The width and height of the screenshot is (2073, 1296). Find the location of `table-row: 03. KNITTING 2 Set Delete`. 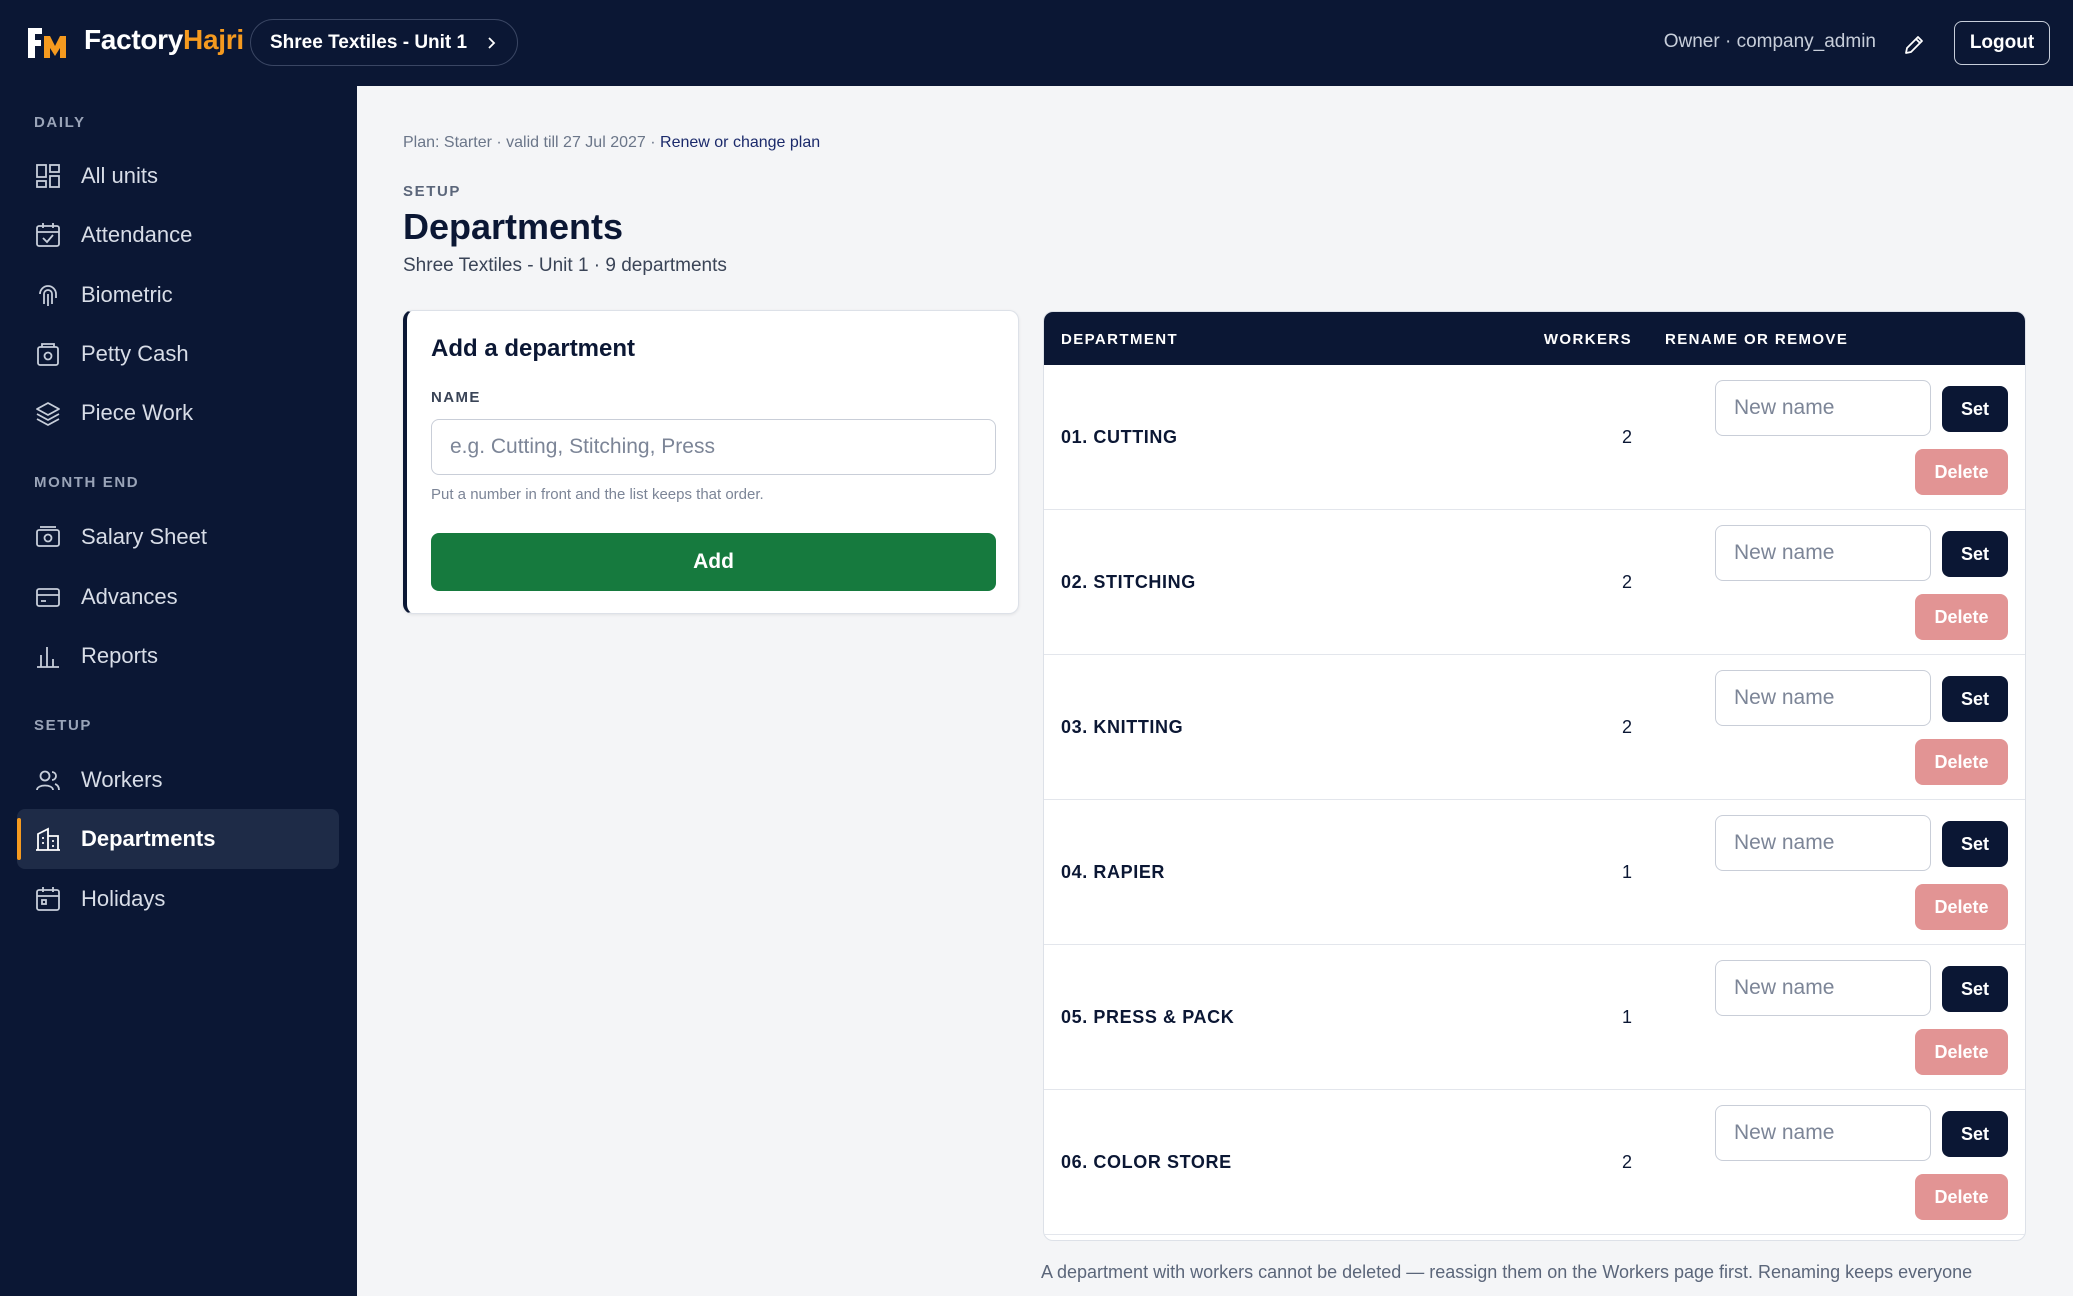

table-row: 03. KNITTING 2 Set Delete is located at coordinates (1534, 727).